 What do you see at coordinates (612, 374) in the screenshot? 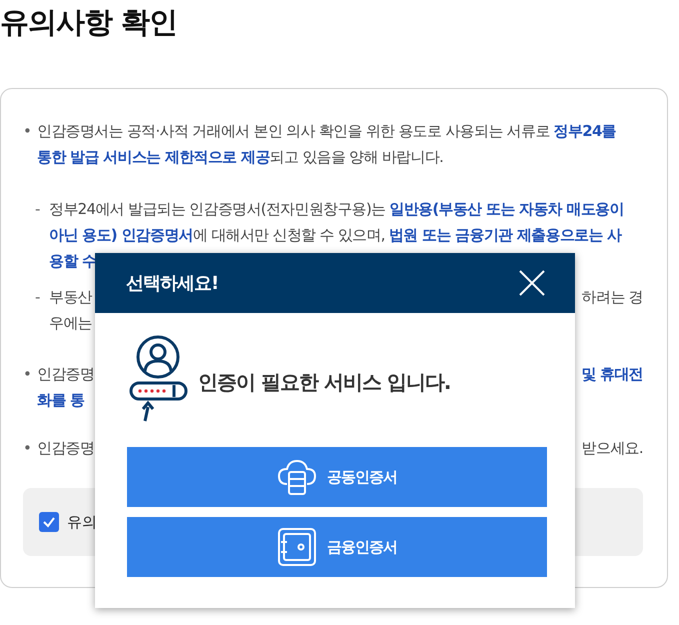
I see `notice-text: 및 휴대전` at bounding box center [612, 374].